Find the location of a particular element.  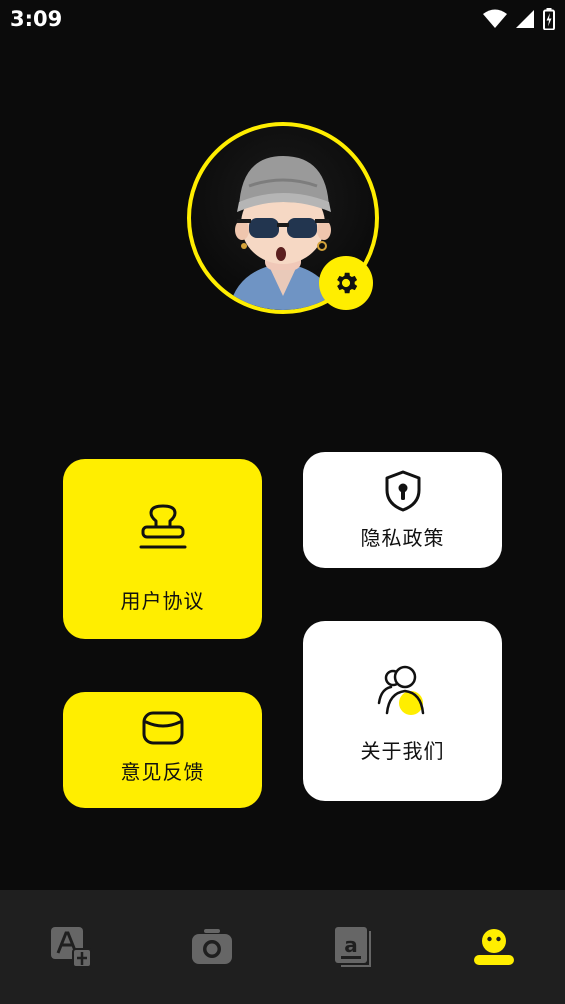

status-icons is located at coordinates (519, 19).